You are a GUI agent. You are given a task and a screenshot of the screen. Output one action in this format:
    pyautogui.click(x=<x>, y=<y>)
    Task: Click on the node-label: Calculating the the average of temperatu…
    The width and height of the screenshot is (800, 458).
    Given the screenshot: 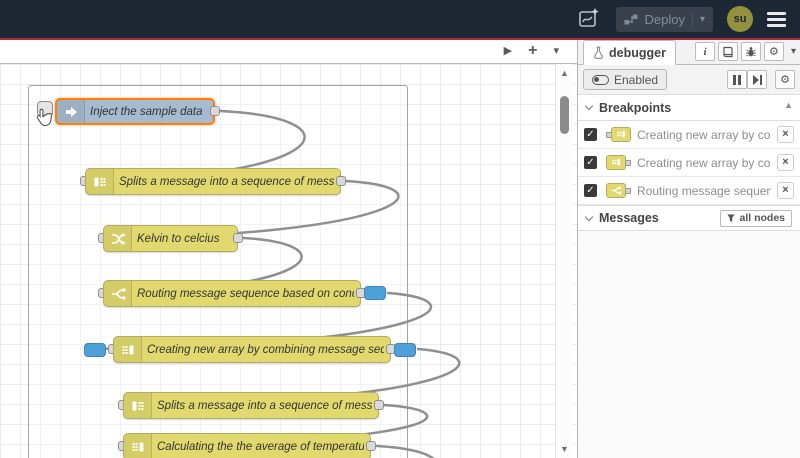 What is the action you would take?
    pyautogui.click(x=260, y=446)
    